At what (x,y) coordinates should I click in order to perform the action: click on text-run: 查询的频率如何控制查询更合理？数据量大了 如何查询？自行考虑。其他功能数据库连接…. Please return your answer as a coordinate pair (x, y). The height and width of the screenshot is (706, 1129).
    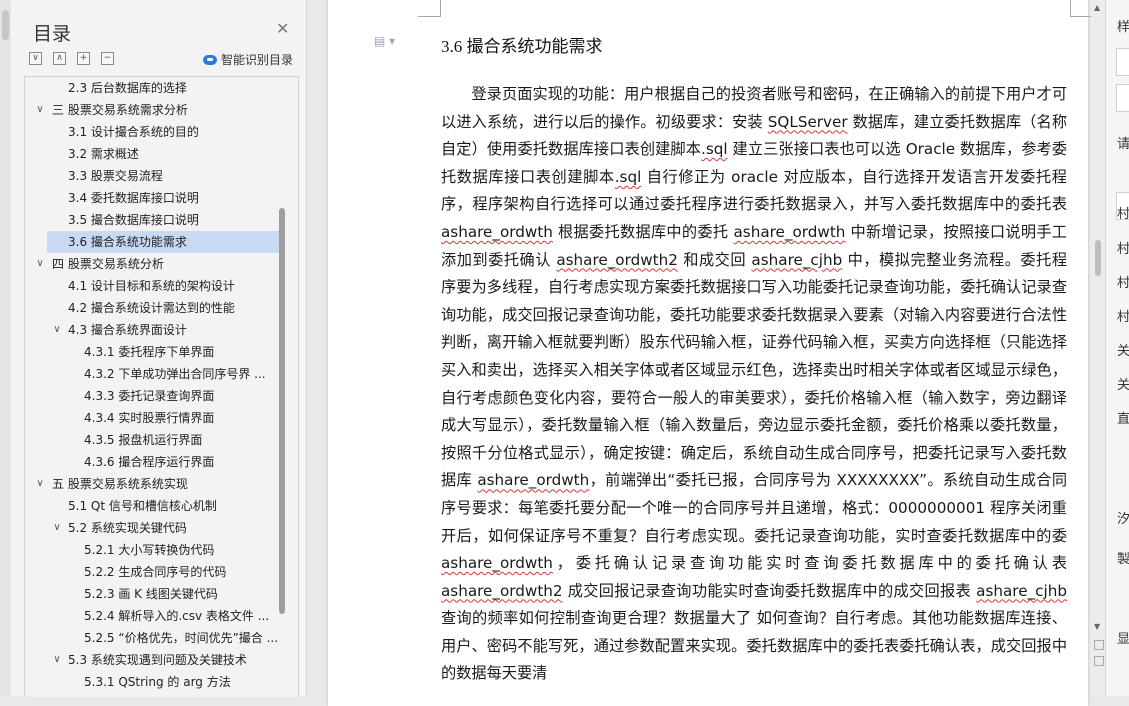
    Looking at the image, I should click on (754, 646).